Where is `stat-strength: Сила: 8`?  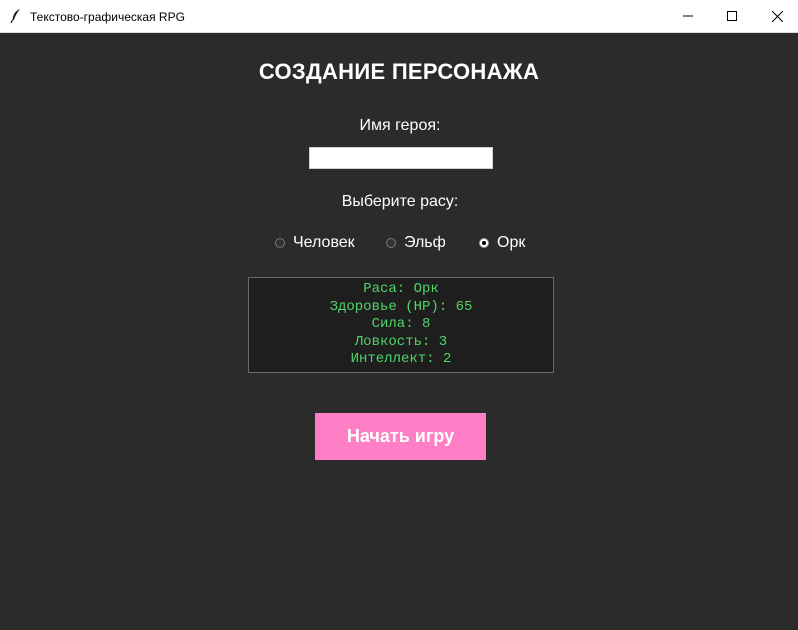
stat-strength: Сила: 8 is located at coordinates (401, 324).